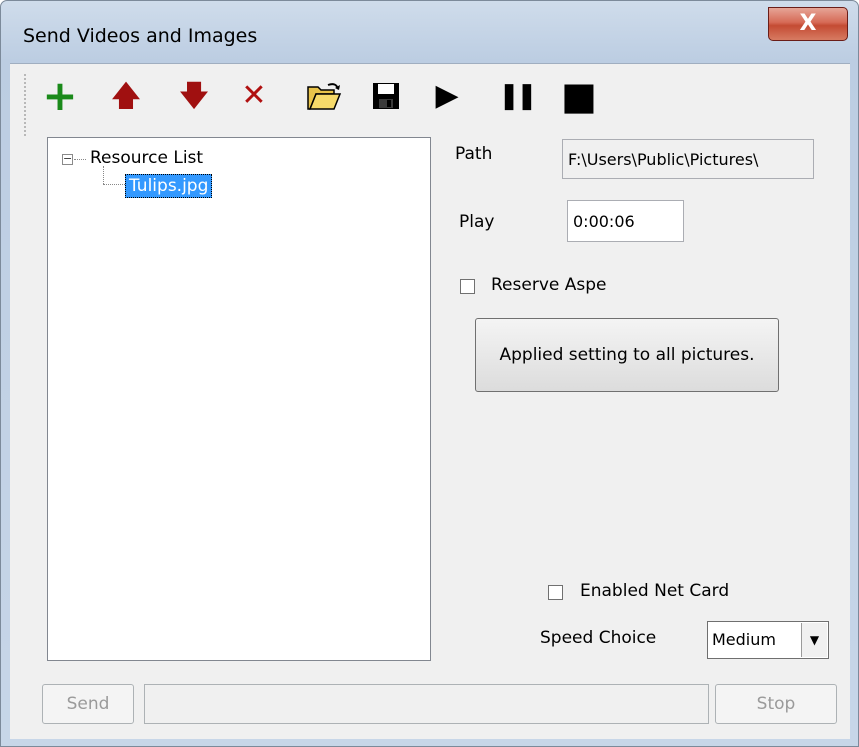 The height and width of the screenshot is (747, 859). I want to click on move-up-icon: 🡅, so click(126, 96).